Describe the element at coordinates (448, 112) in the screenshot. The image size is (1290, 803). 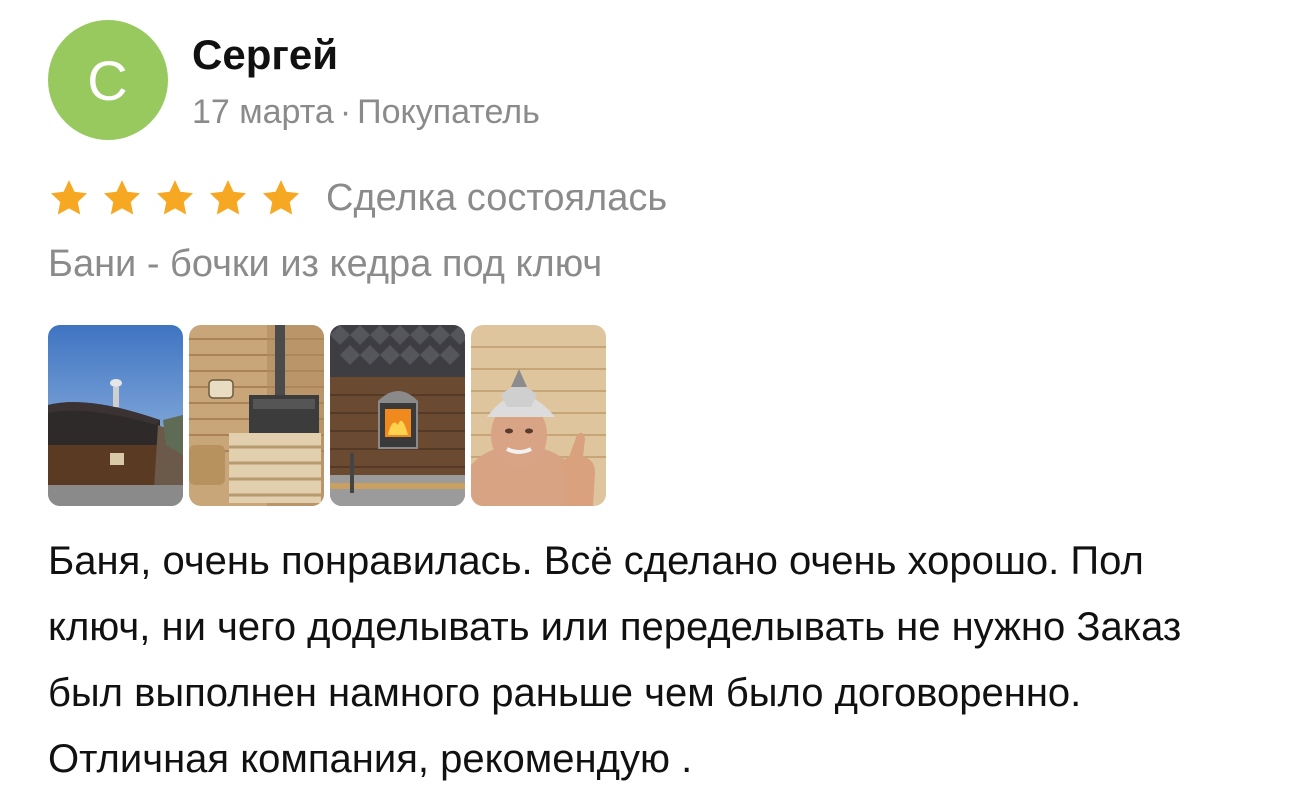
I see `author-role: Покупатель` at that location.